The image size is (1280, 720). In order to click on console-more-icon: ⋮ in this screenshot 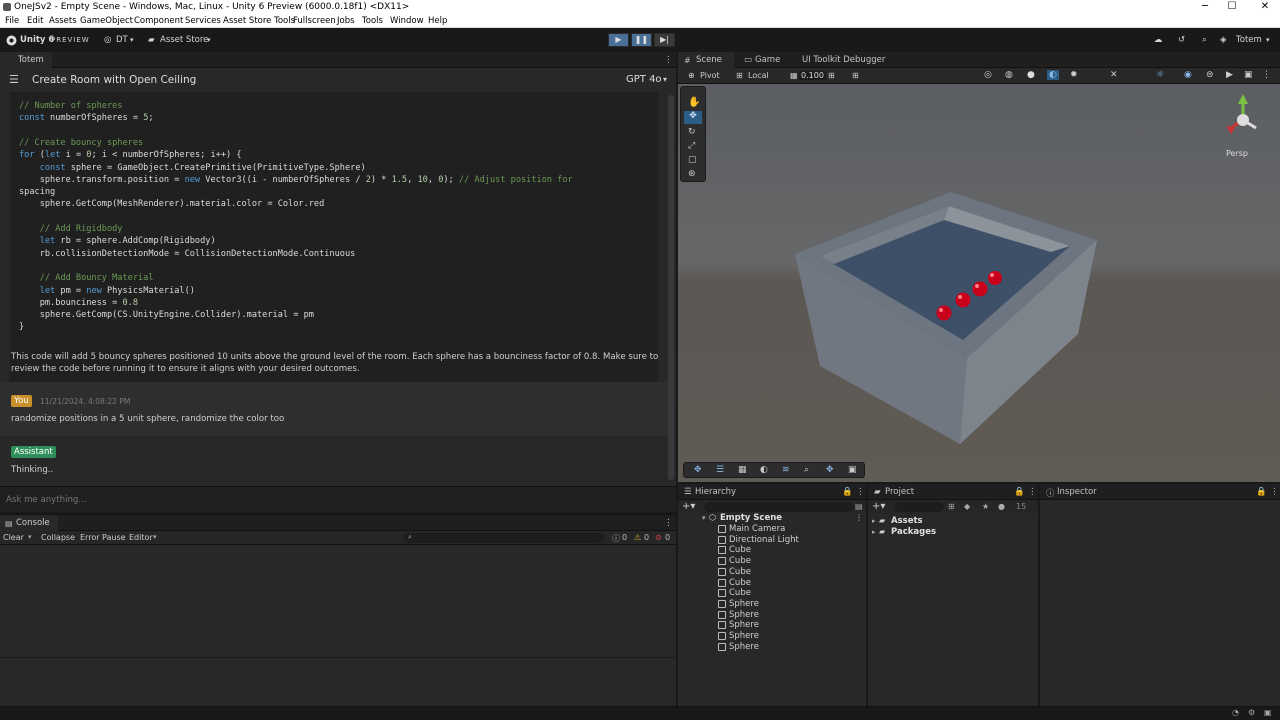, I will do `click(668, 523)`.